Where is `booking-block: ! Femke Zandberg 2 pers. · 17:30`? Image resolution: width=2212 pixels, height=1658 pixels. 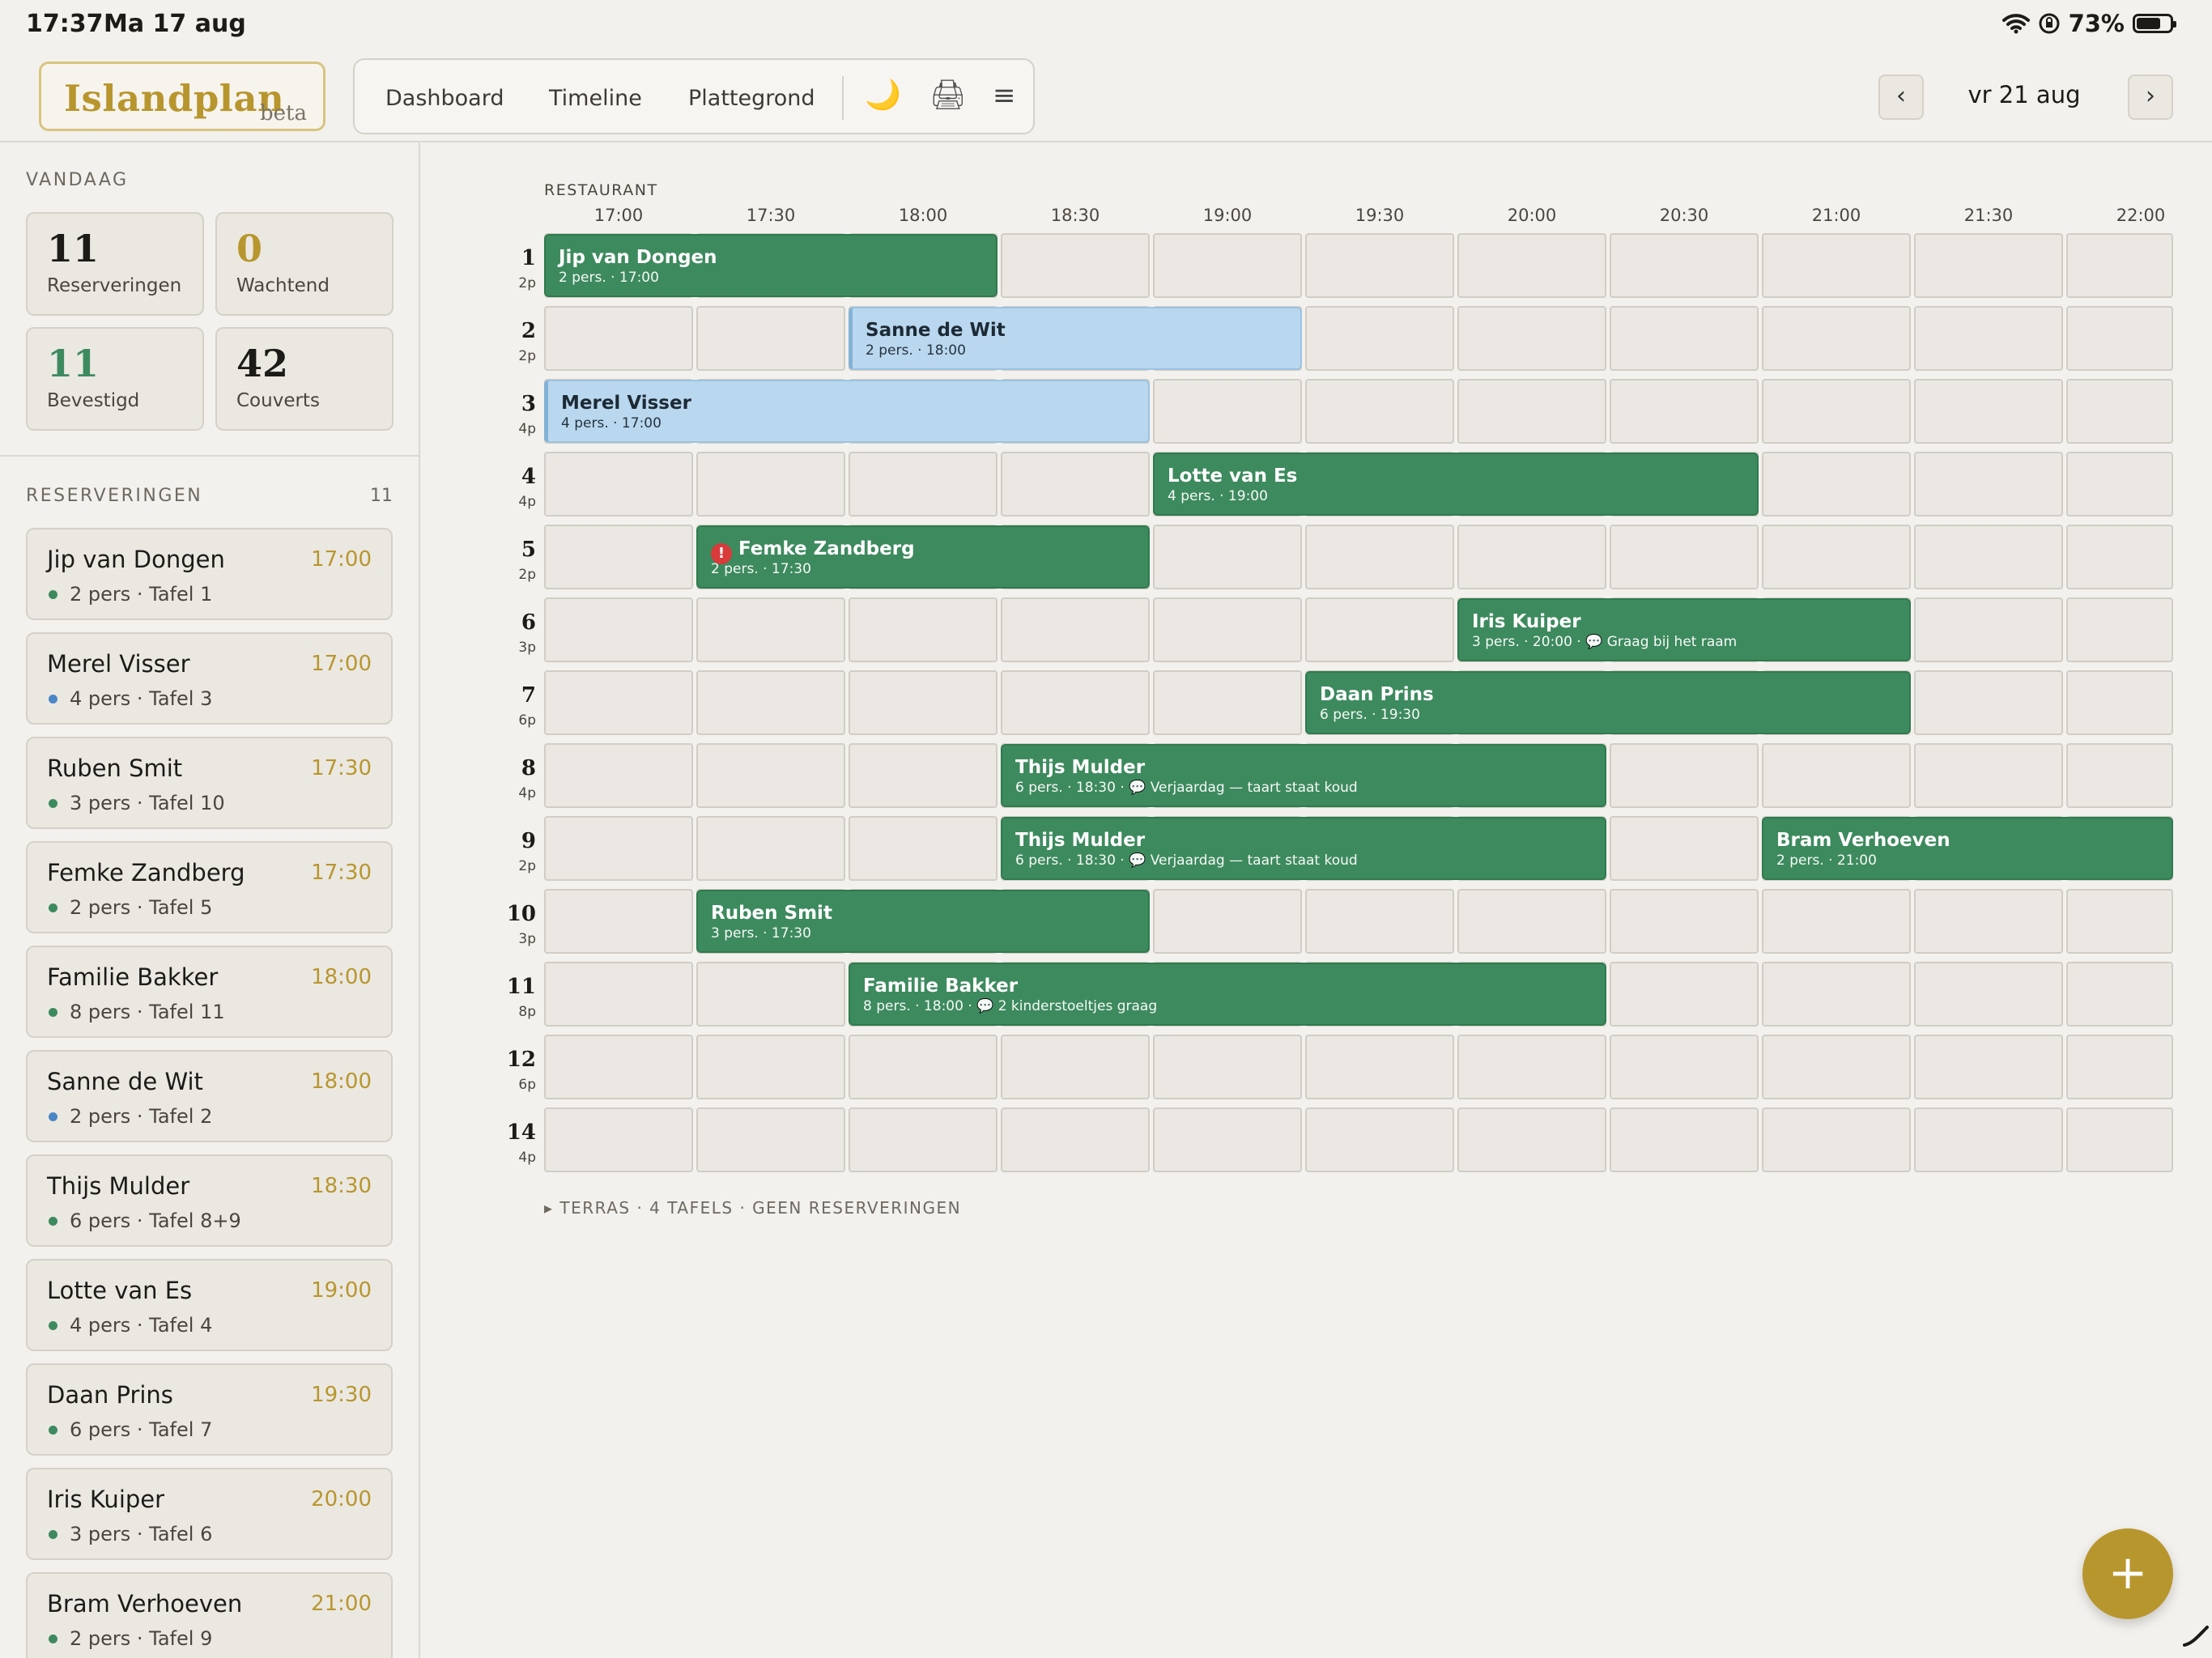
booking-block: ! Femke Zandberg 2 pers. · 17:30 is located at coordinates (923, 557).